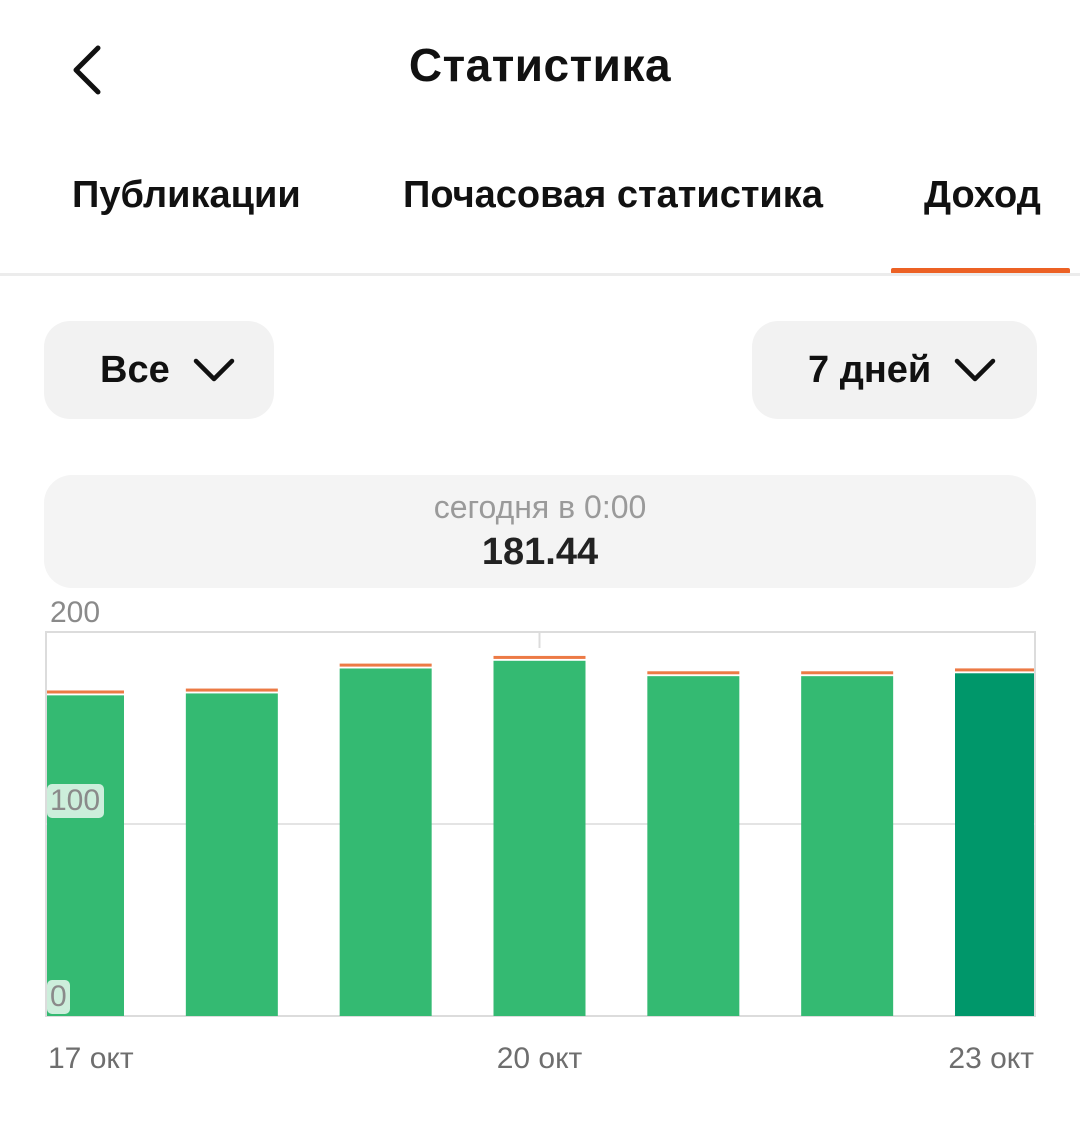  I want to click on x-tick-label: 17 окт, so click(91, 1058).